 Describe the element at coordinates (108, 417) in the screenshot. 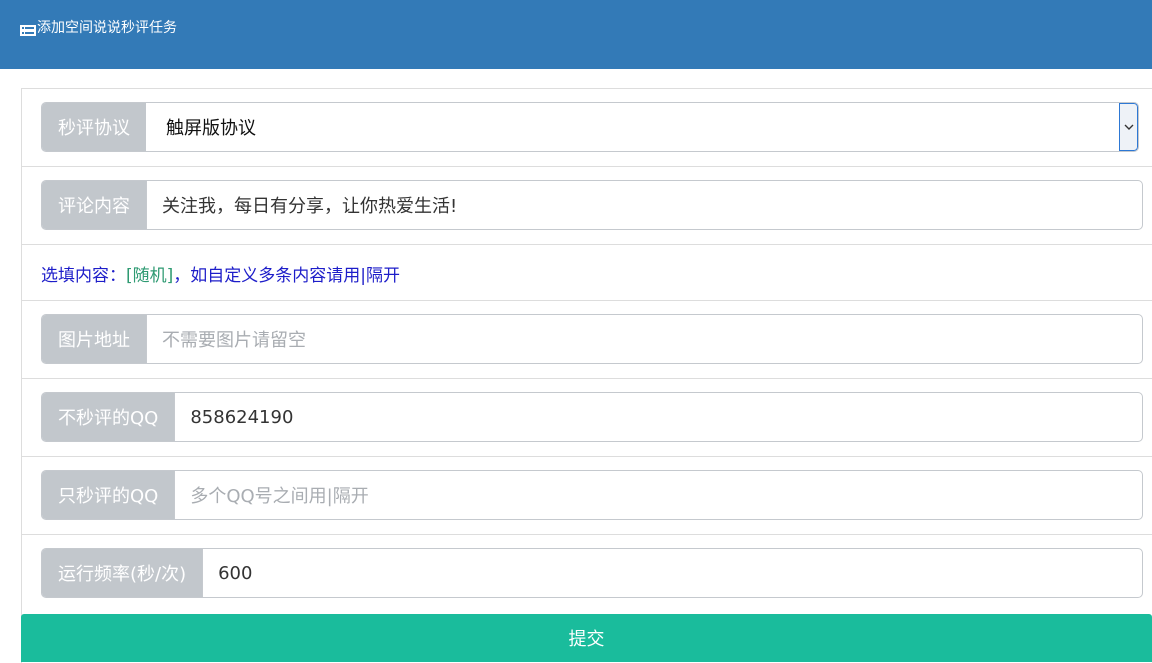

I see `exclude-qq-label: 不秒评的QQ` at that location.